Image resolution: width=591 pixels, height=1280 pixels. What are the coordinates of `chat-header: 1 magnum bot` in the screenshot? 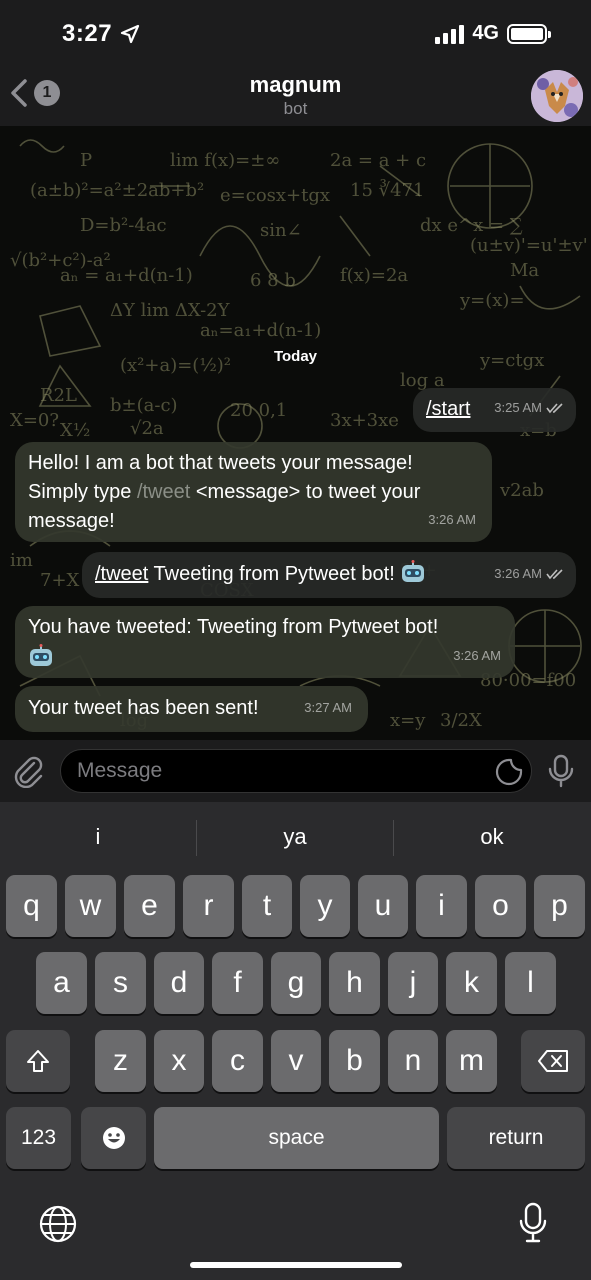 It's located at (295, 96).